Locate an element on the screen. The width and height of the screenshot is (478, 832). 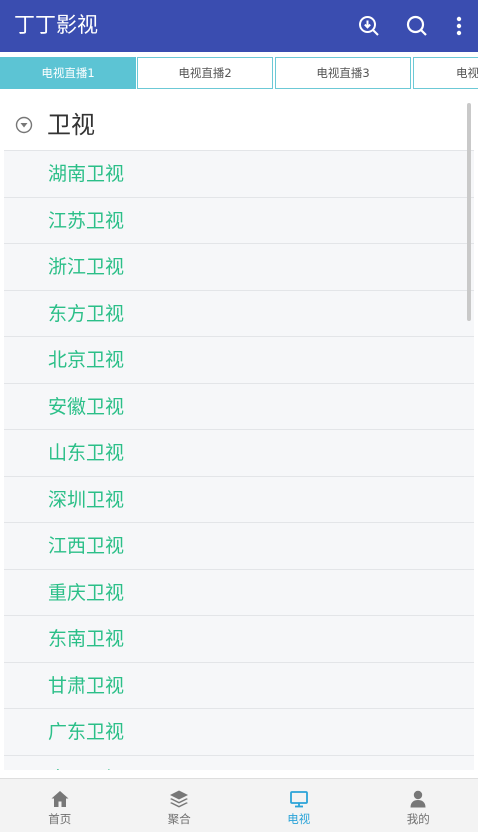
channel-label: 浙江卫视 is located at coordinates (86, 267).